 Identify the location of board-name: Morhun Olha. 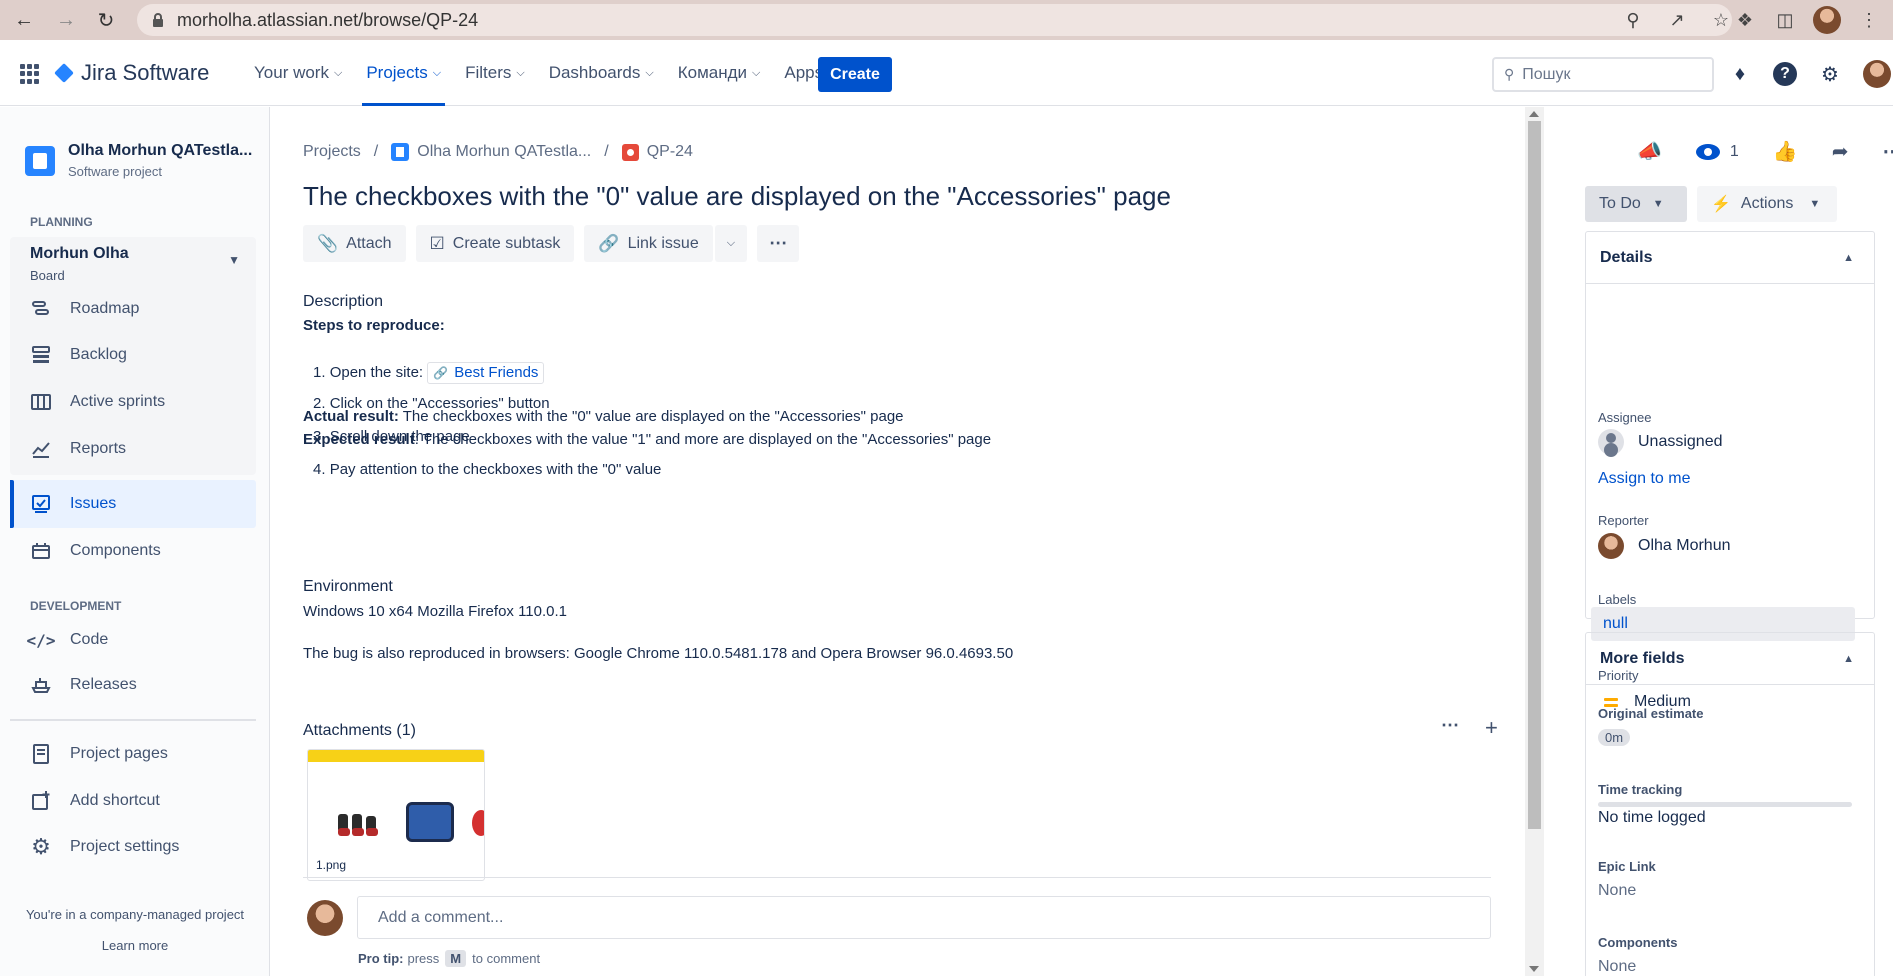
(79, 254).